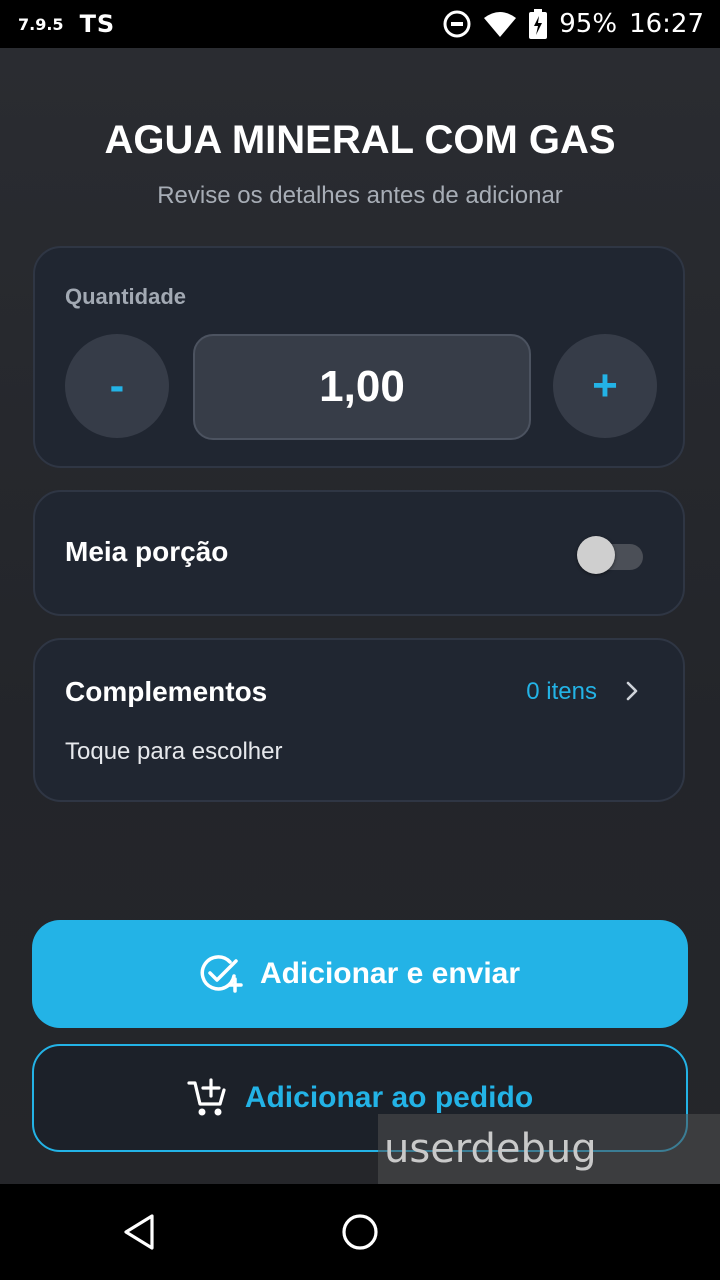 The height and width of the screenshot is (1280, 720). What do you see at coordinates (359, 720) in the screenshot?
I see `complements-card: Complementos 0 itens Toque para escolher` at bounding box center [359, 720].